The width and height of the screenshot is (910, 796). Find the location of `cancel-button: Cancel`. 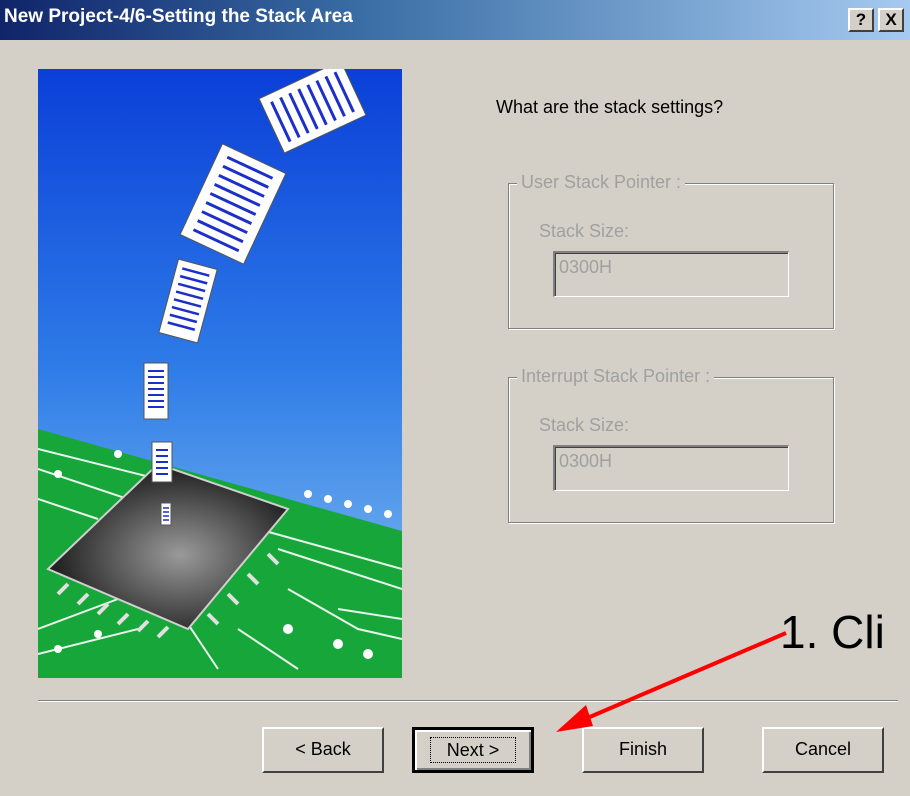

cancel-button: Cancel is located at coordinates (823, 750).